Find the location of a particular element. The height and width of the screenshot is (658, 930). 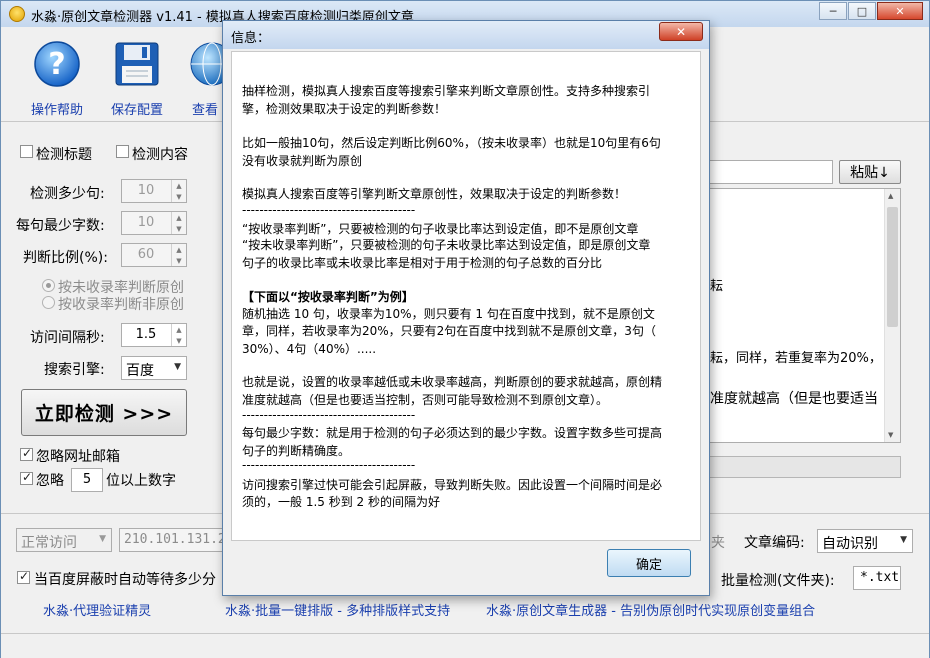

check-title-checkbox is located at coordinates (26, 151).